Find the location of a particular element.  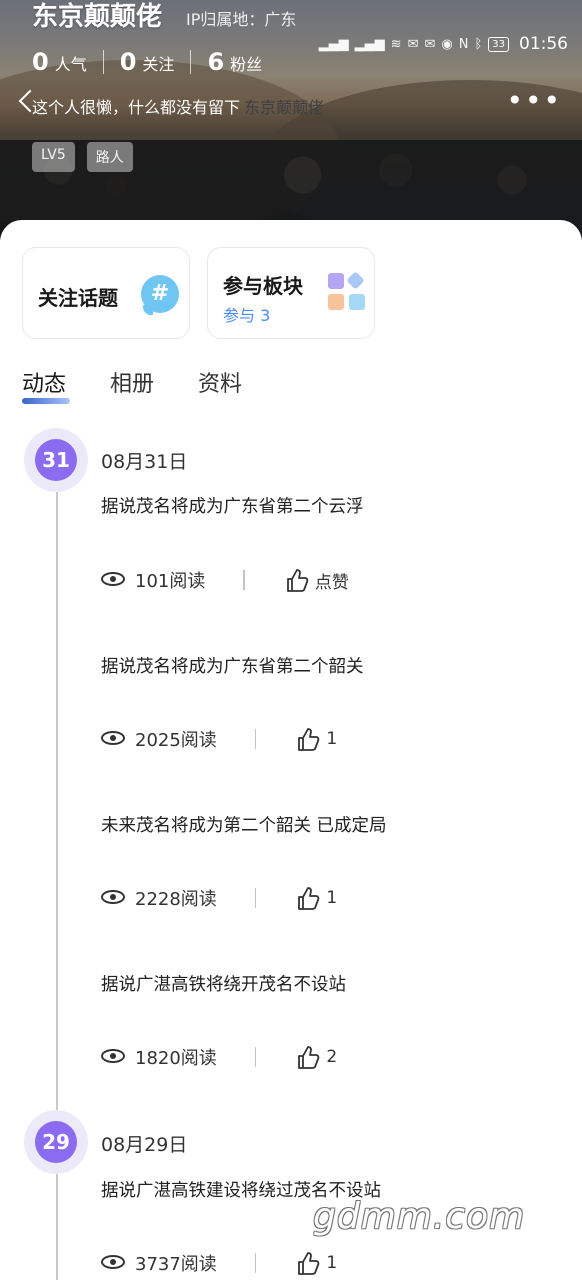

card-subtitle: 参与 3 is located at coordinates (247, 315).